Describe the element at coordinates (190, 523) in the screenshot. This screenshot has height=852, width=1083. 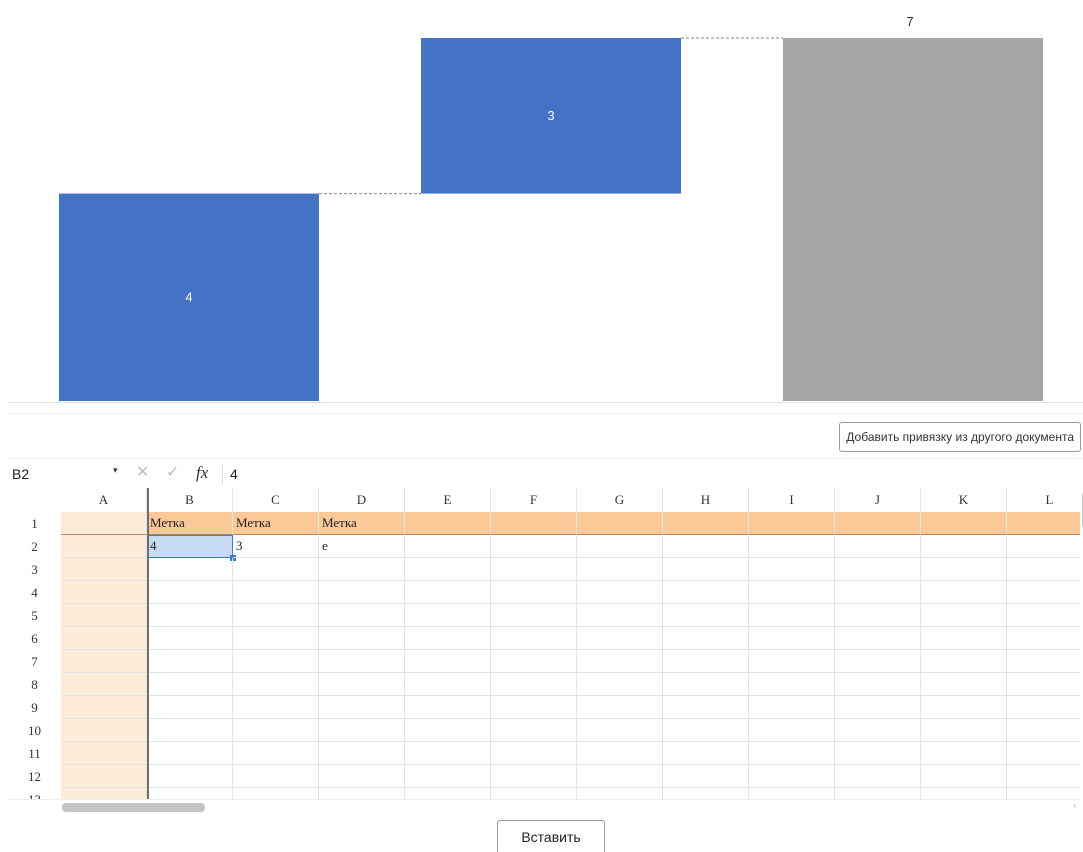
I see `cell-b1: Метка` at that location.